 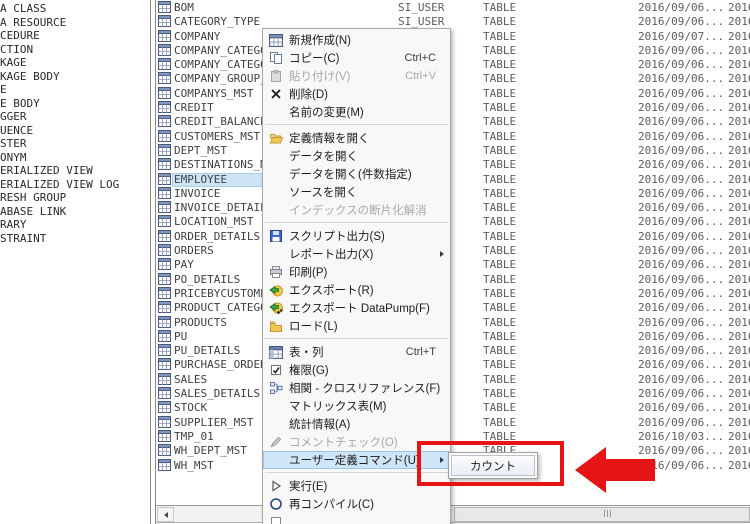 What do you see at coordinates (453, 436) in the screenshot?
I see `table-row: TMP_01 TABLE 2016/10/03...2016` at bounding box center [453, 436].